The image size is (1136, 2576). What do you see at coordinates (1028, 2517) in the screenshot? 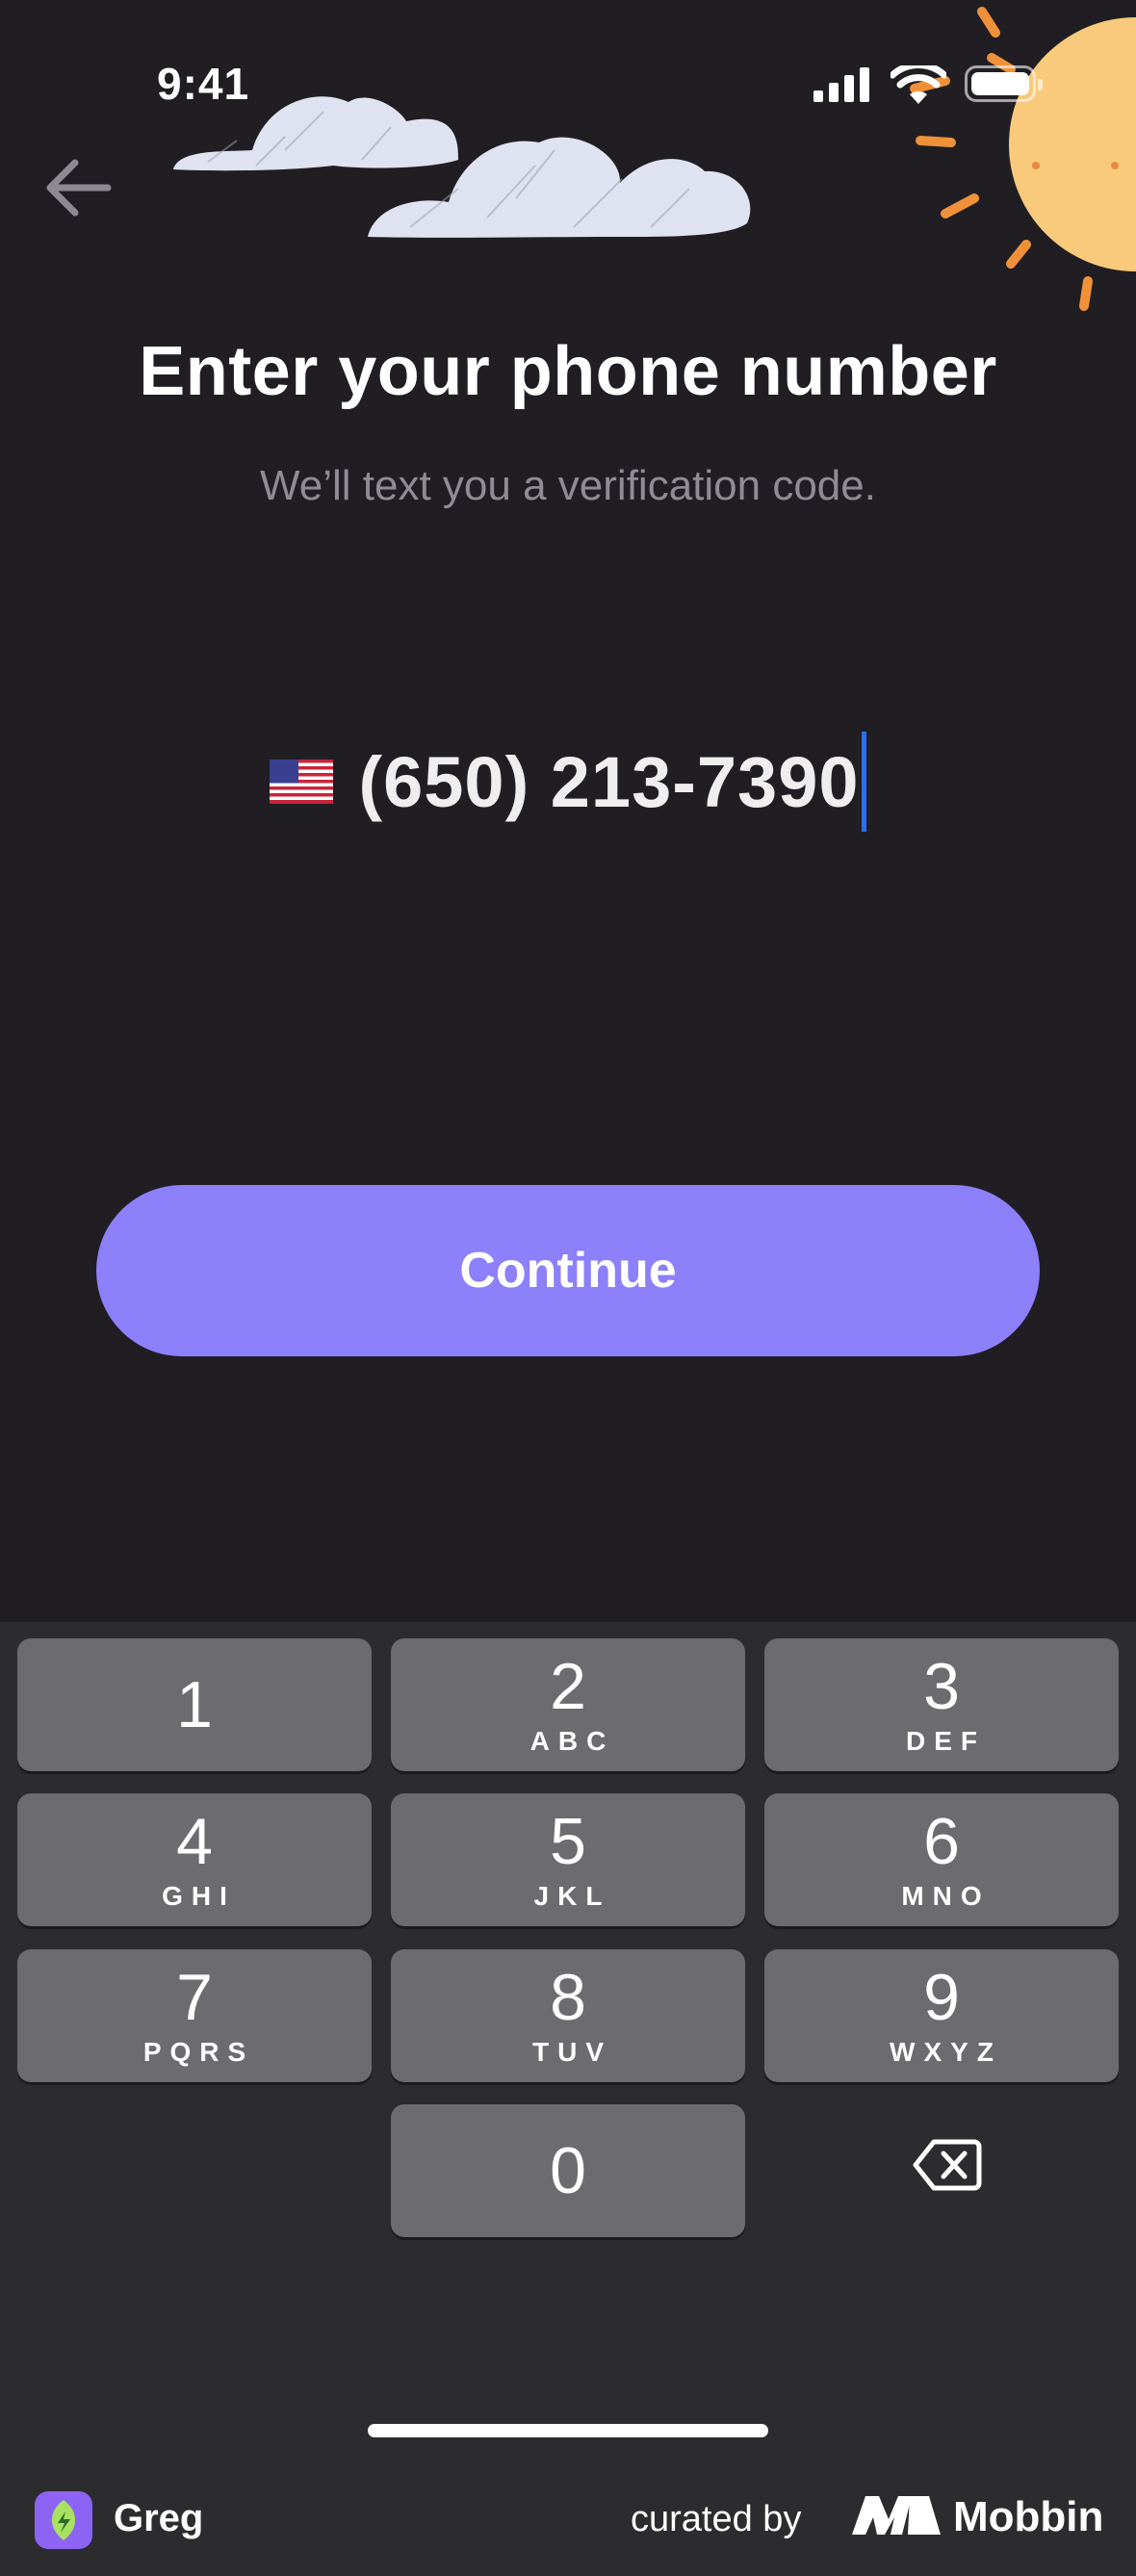
I see `mobbin-brand-name: Mobbin` at bounding box center [1028, 2517].